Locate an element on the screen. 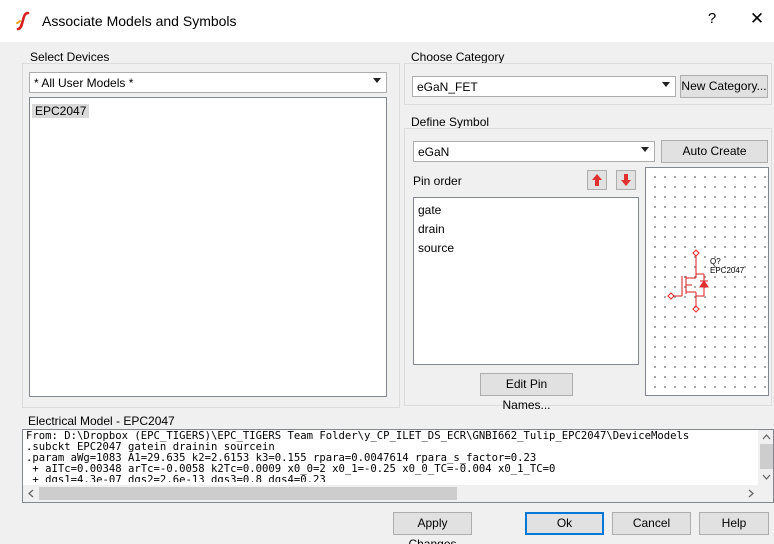 Image resolution: width=774 pixels, height=544 pixels. symbol-part-label: EPC2047 is located at coordinates (727, 270).